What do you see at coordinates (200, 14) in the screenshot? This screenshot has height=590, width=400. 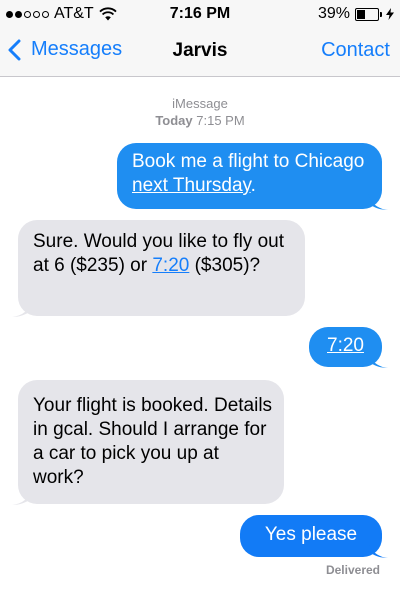 I see `status-bar: AT&T 7:16 PM 39%` at bounding box center [200, 14].